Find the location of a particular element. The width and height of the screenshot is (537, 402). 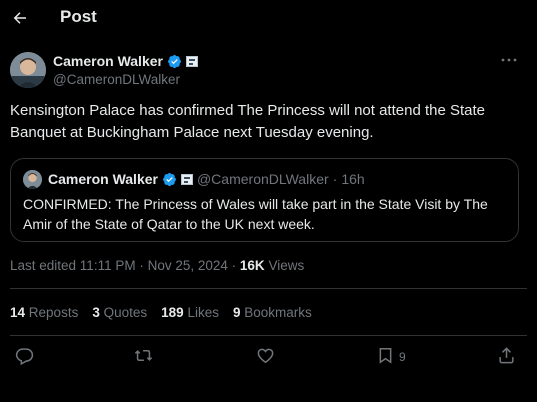

author-handle: @CameronDLWalker is located at coordinates (116, 79).